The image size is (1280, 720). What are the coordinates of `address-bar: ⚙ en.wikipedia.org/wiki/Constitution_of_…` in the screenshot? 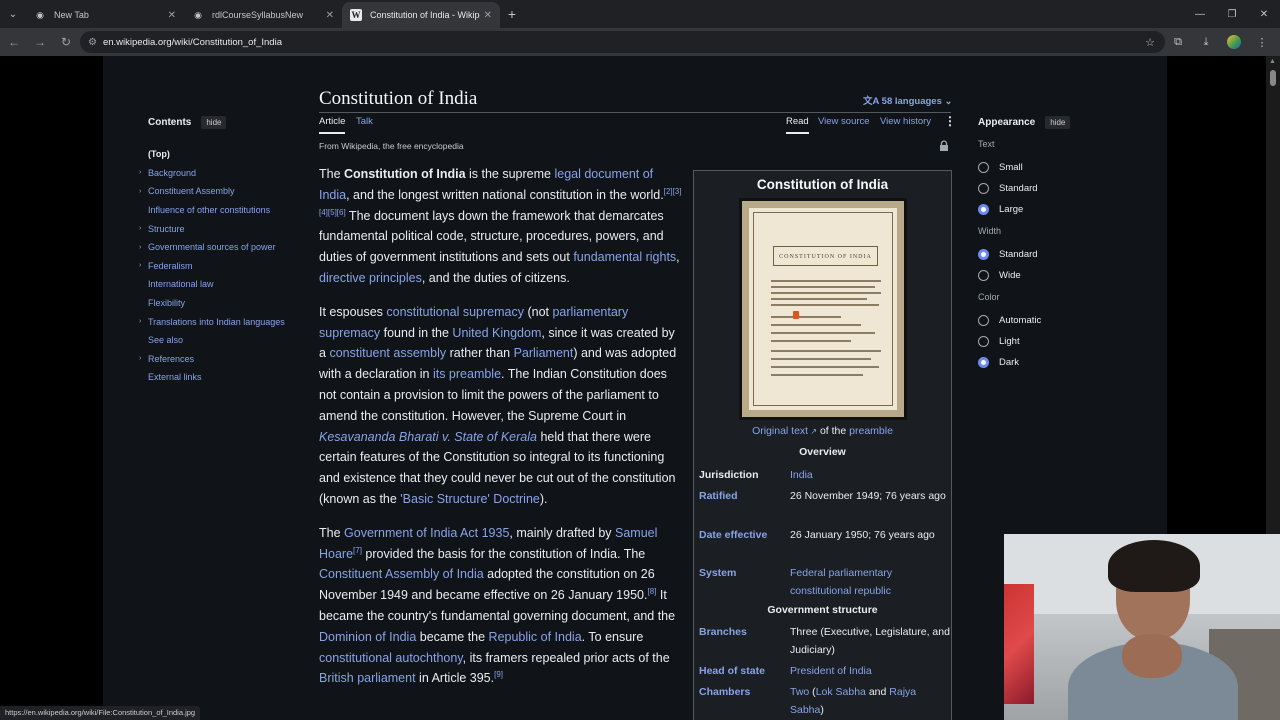 It's located at (622, 42).